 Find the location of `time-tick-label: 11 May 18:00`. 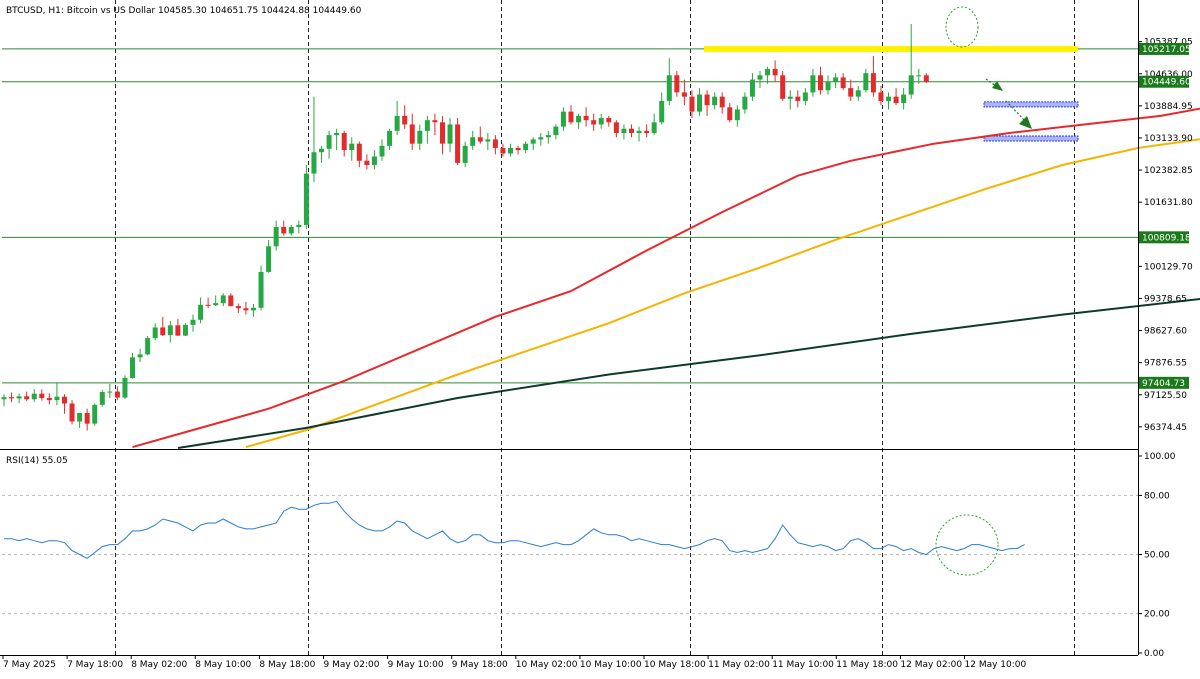

time-tick-label: 11 May 18:00 is located at coordinates (867, 665).